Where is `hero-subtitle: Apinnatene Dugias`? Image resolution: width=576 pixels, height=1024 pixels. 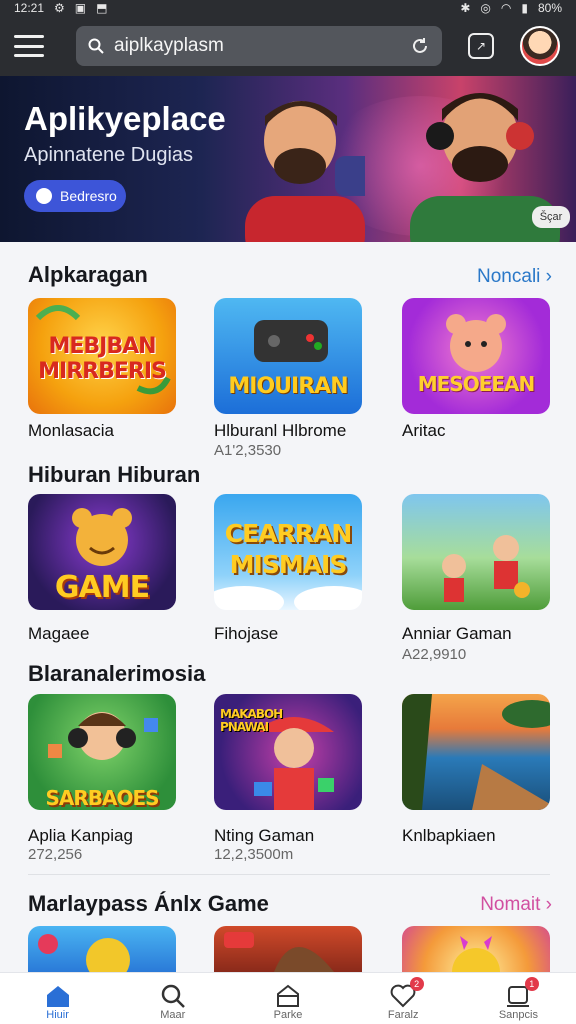 hero-subtitle: Apinnatene Dugias is located at coordinates (109, 155).